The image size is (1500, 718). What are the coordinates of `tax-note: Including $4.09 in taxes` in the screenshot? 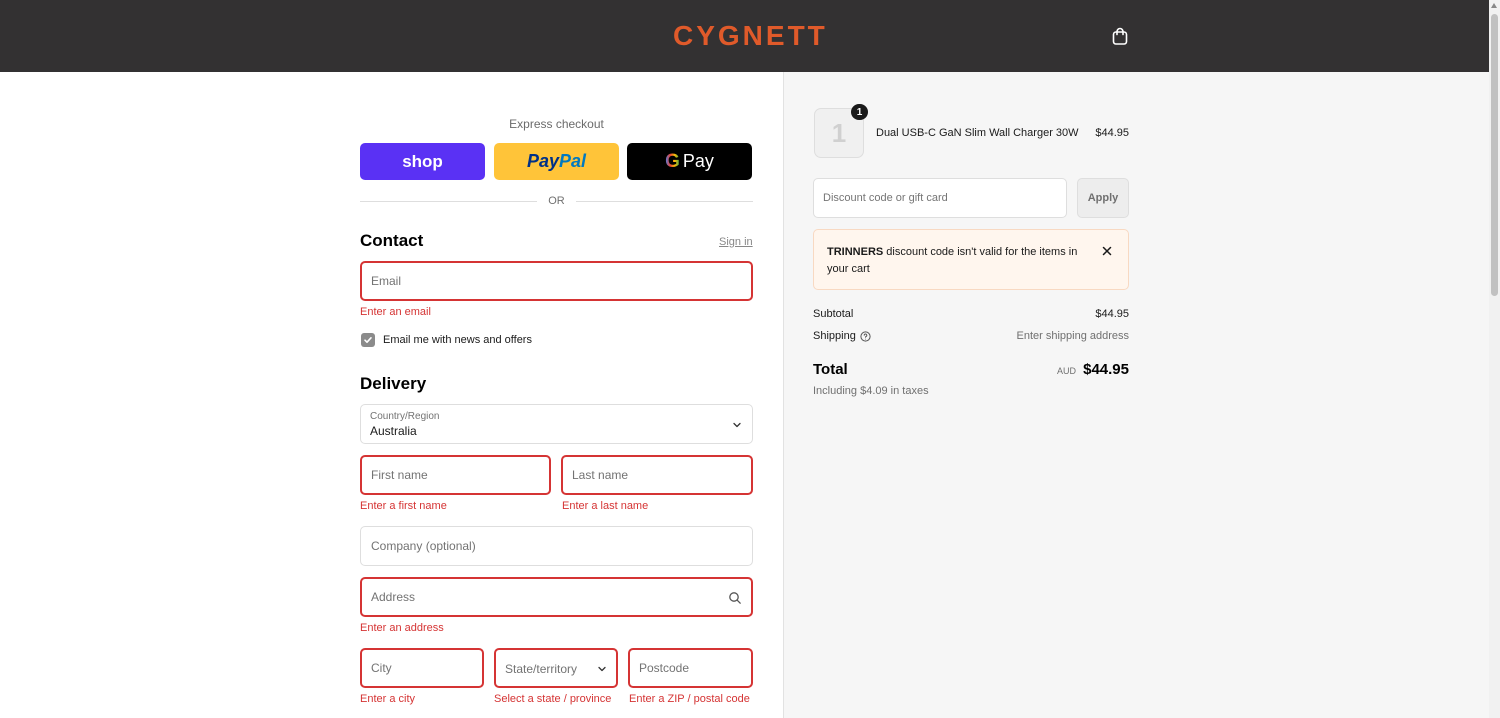 It's located at (871, 391).